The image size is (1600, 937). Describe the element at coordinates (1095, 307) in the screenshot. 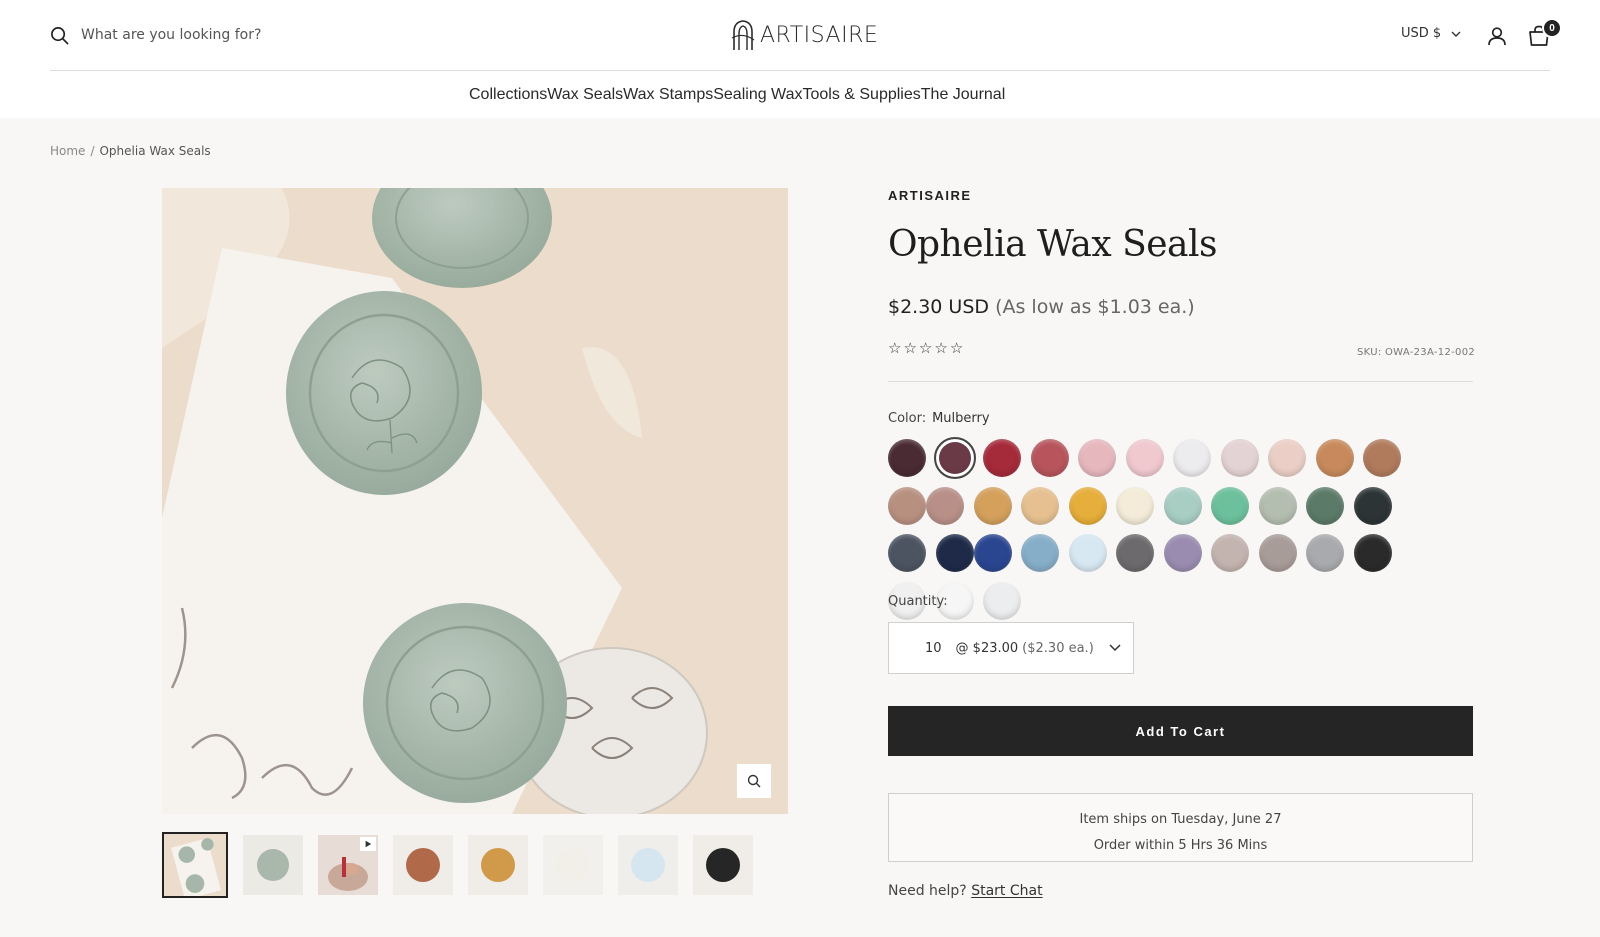

I see `price-bulk-note: (As low as $1.03 ea.)` at that location.